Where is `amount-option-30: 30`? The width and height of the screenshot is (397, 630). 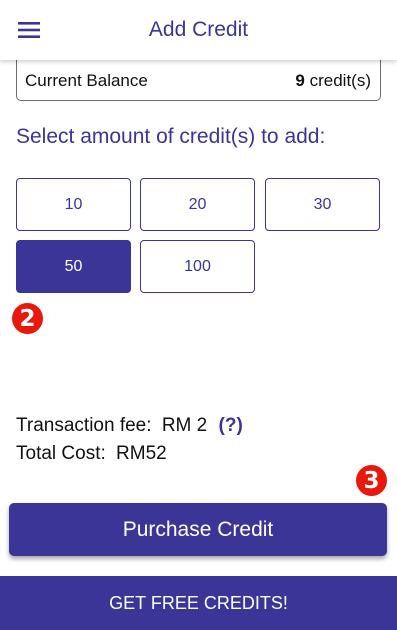 amount-option-30: 30 is located at coordinates (322, 204).